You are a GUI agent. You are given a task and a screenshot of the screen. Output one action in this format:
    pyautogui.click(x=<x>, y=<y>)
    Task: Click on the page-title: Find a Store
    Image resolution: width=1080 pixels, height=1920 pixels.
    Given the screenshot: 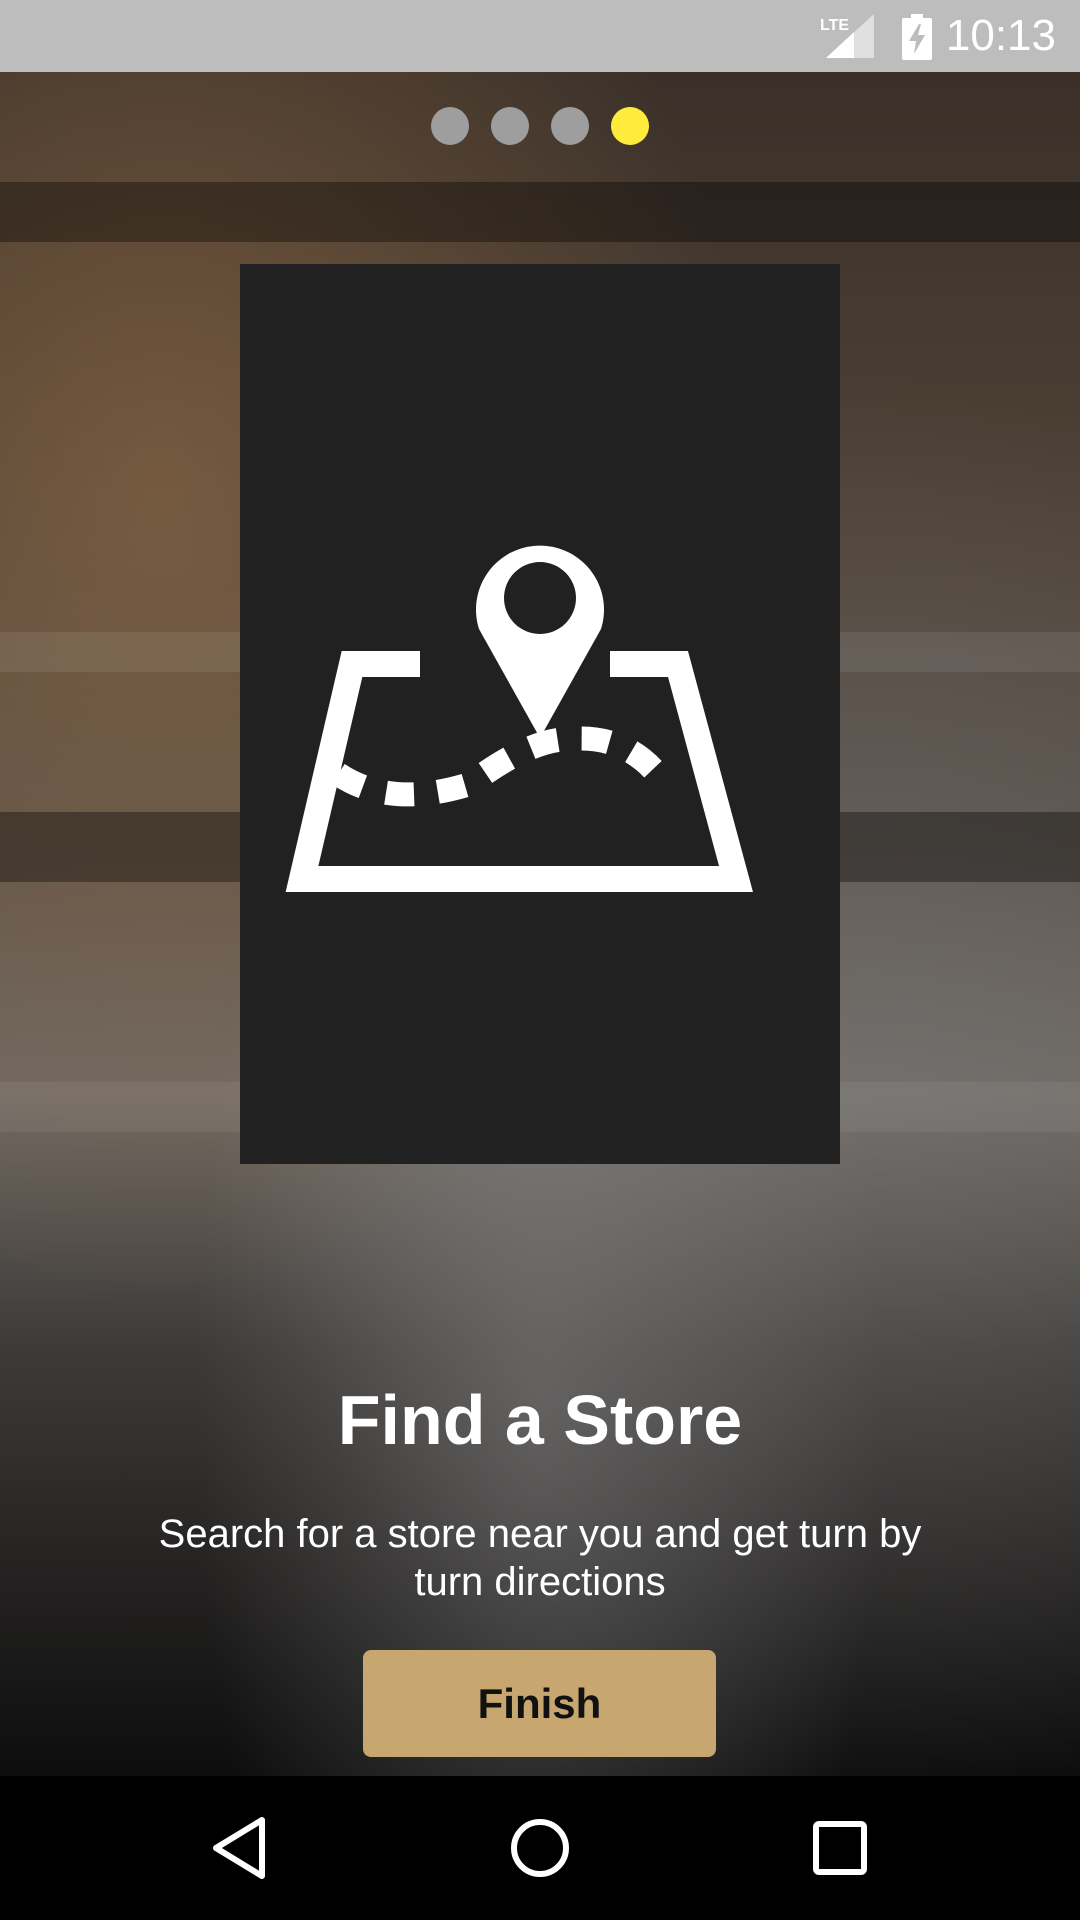 What is the action you would take?
    pyautogui.click(x=540, y=1420)
    